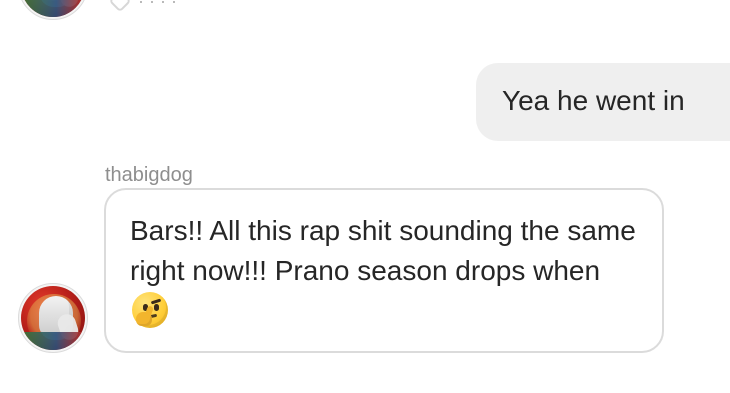 The width and height of the screenshot is (730, 393). I want to click on top-clipped-meta: · · · ·, so click(299, 6).